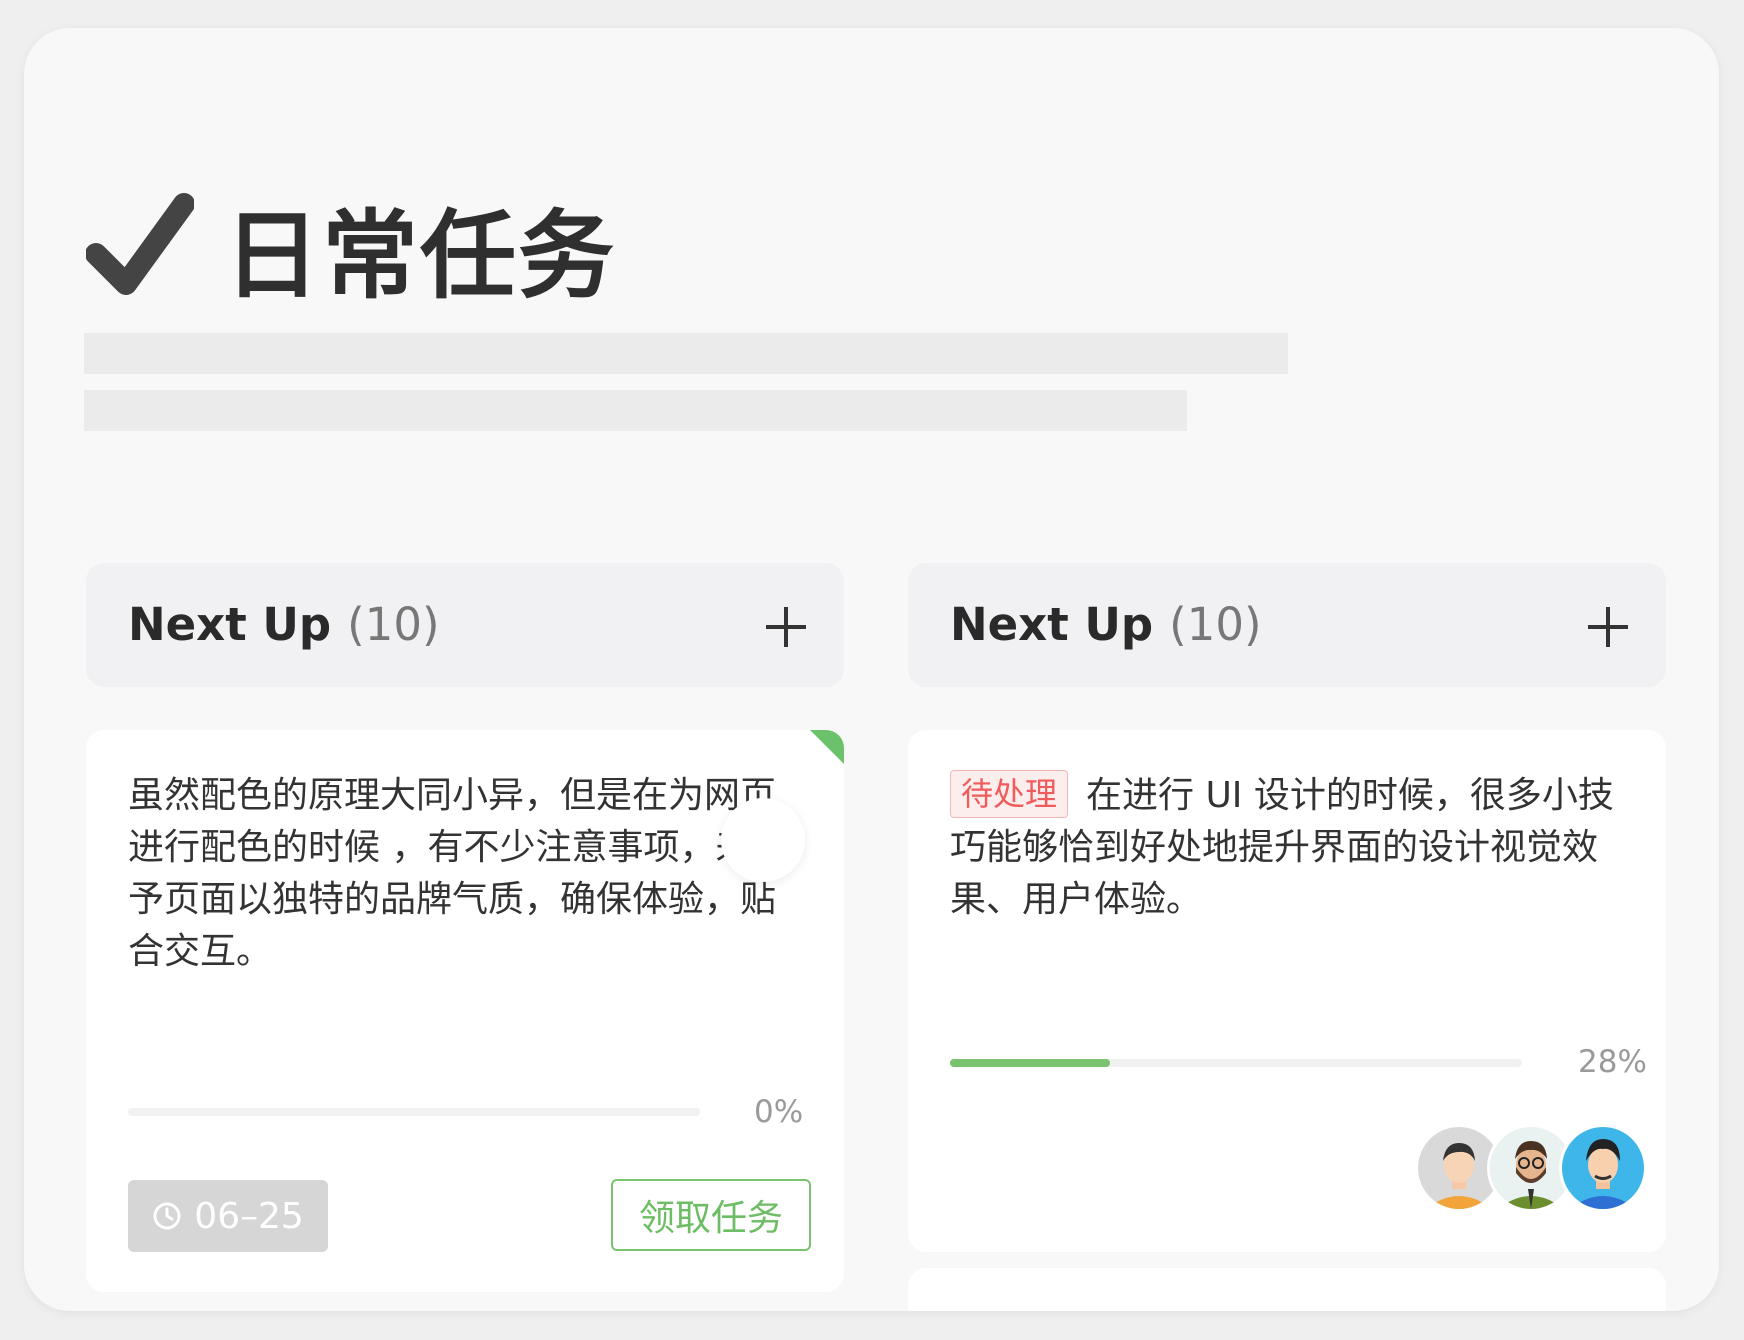 The image size is (1744, 1340). What do you see at coordinates (763, 840) in the screenshot?
I see `loading-indicator` at bounding box center [763, 840].